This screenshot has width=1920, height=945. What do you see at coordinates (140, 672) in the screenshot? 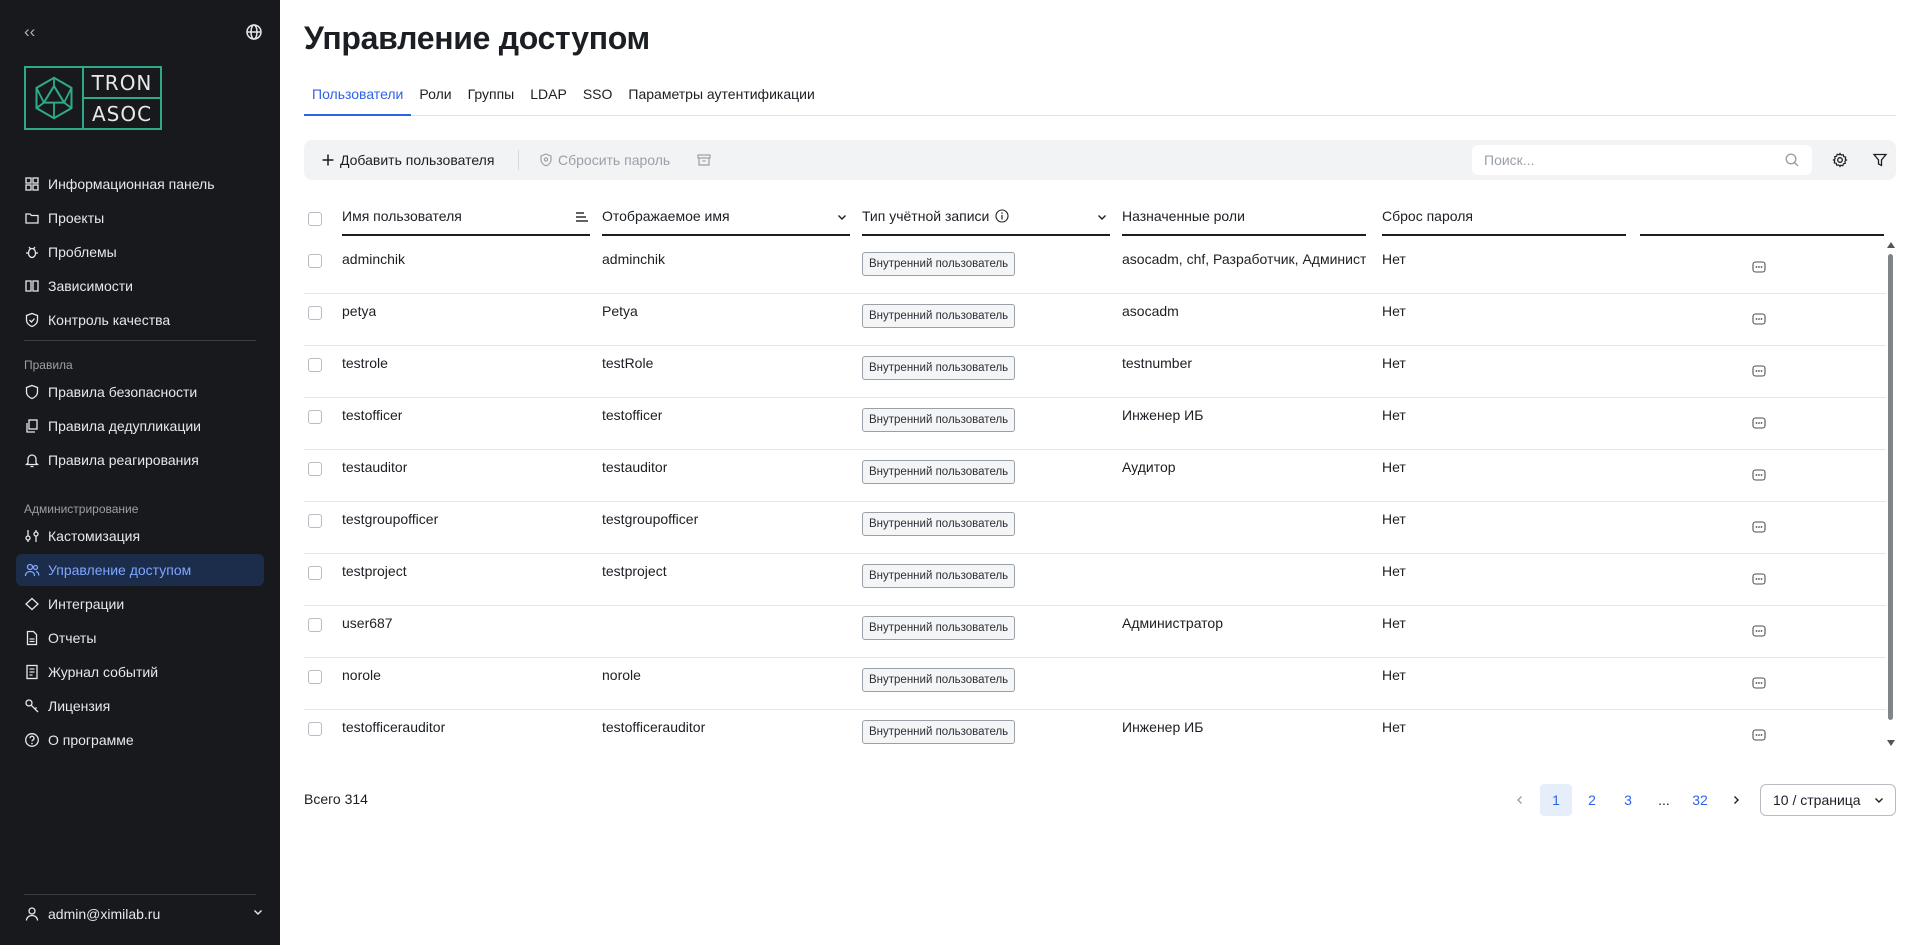
I see `sidebar-item-event-log: Журнал событий` at bounding box center [140, 672].